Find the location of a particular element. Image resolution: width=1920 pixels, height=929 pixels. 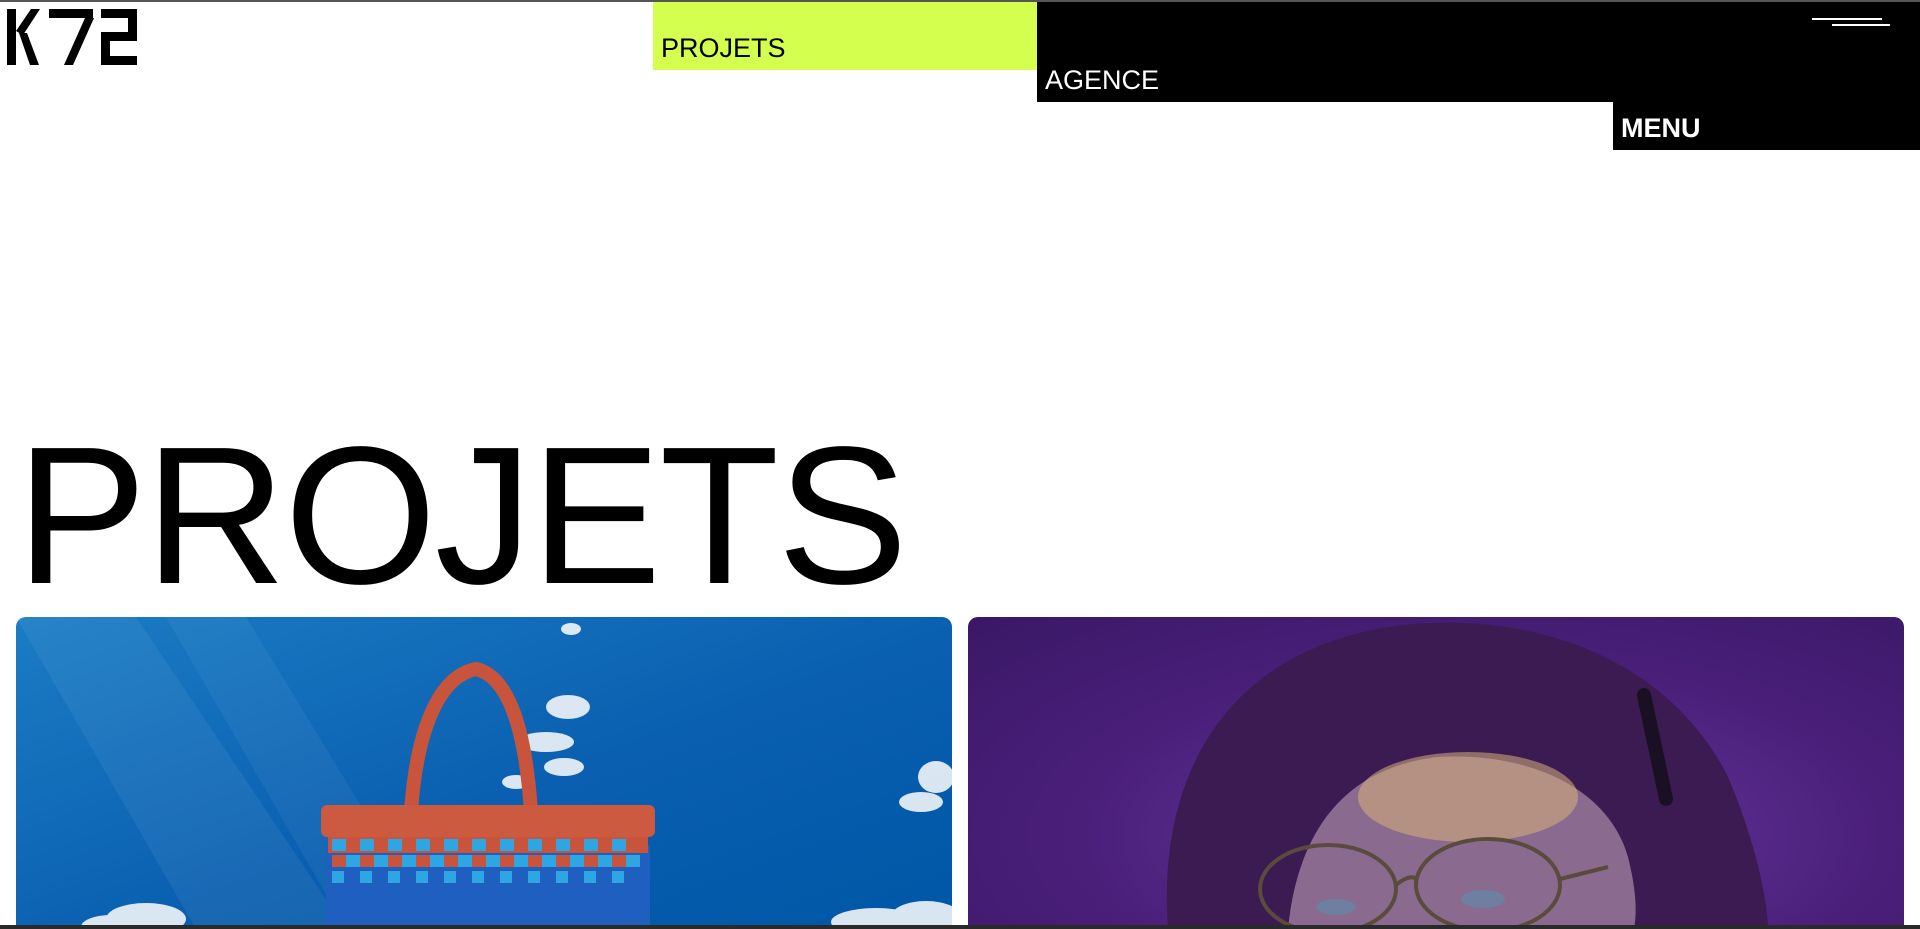

nav-projets-label: PROJETS is located at coordinates (723, 48).